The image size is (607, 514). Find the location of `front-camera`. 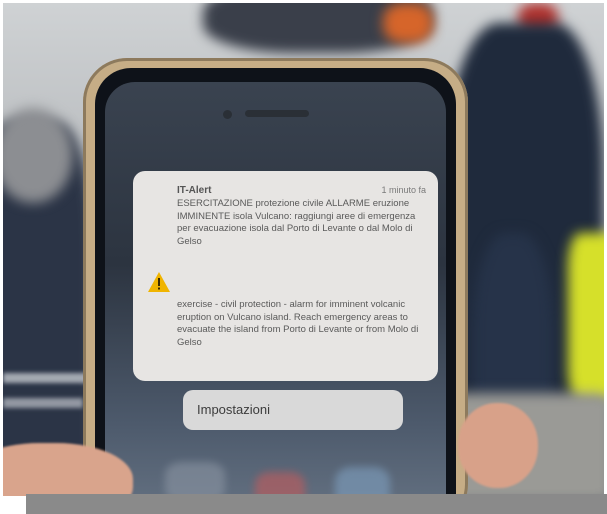

front-camera is located at coordinates (227, 114).